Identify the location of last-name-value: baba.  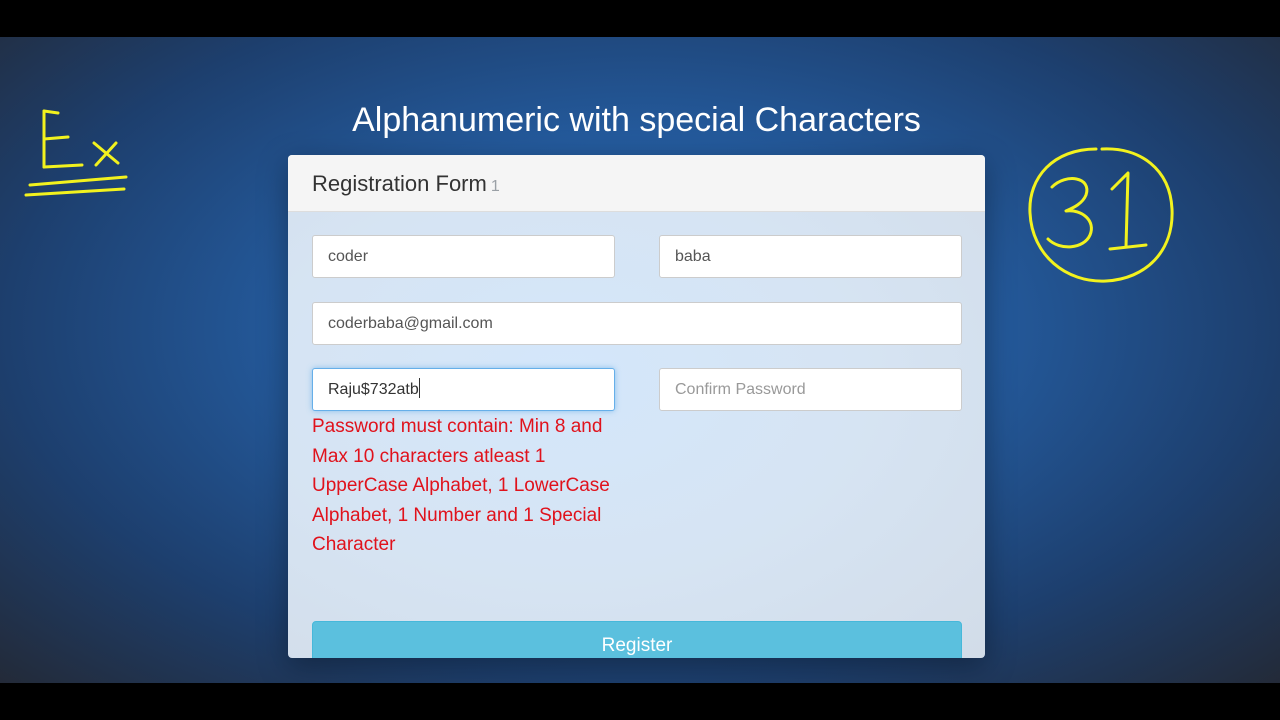
(693, 256).